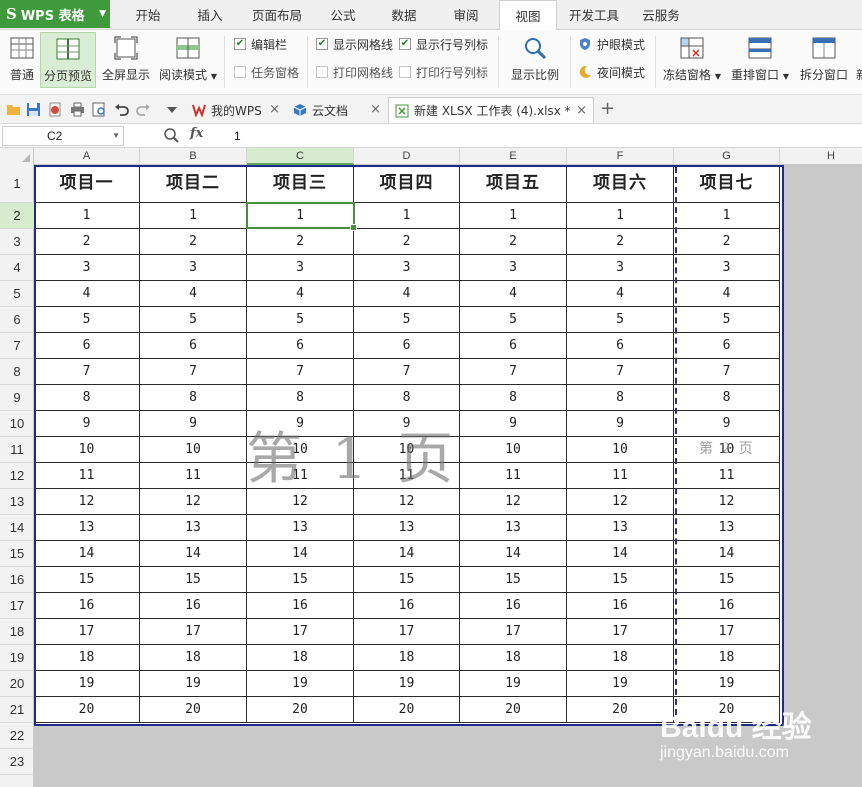  Describe the element at coordinates (22, 60) in the screenshot. I see `normal-view-button: 普通` at that location.